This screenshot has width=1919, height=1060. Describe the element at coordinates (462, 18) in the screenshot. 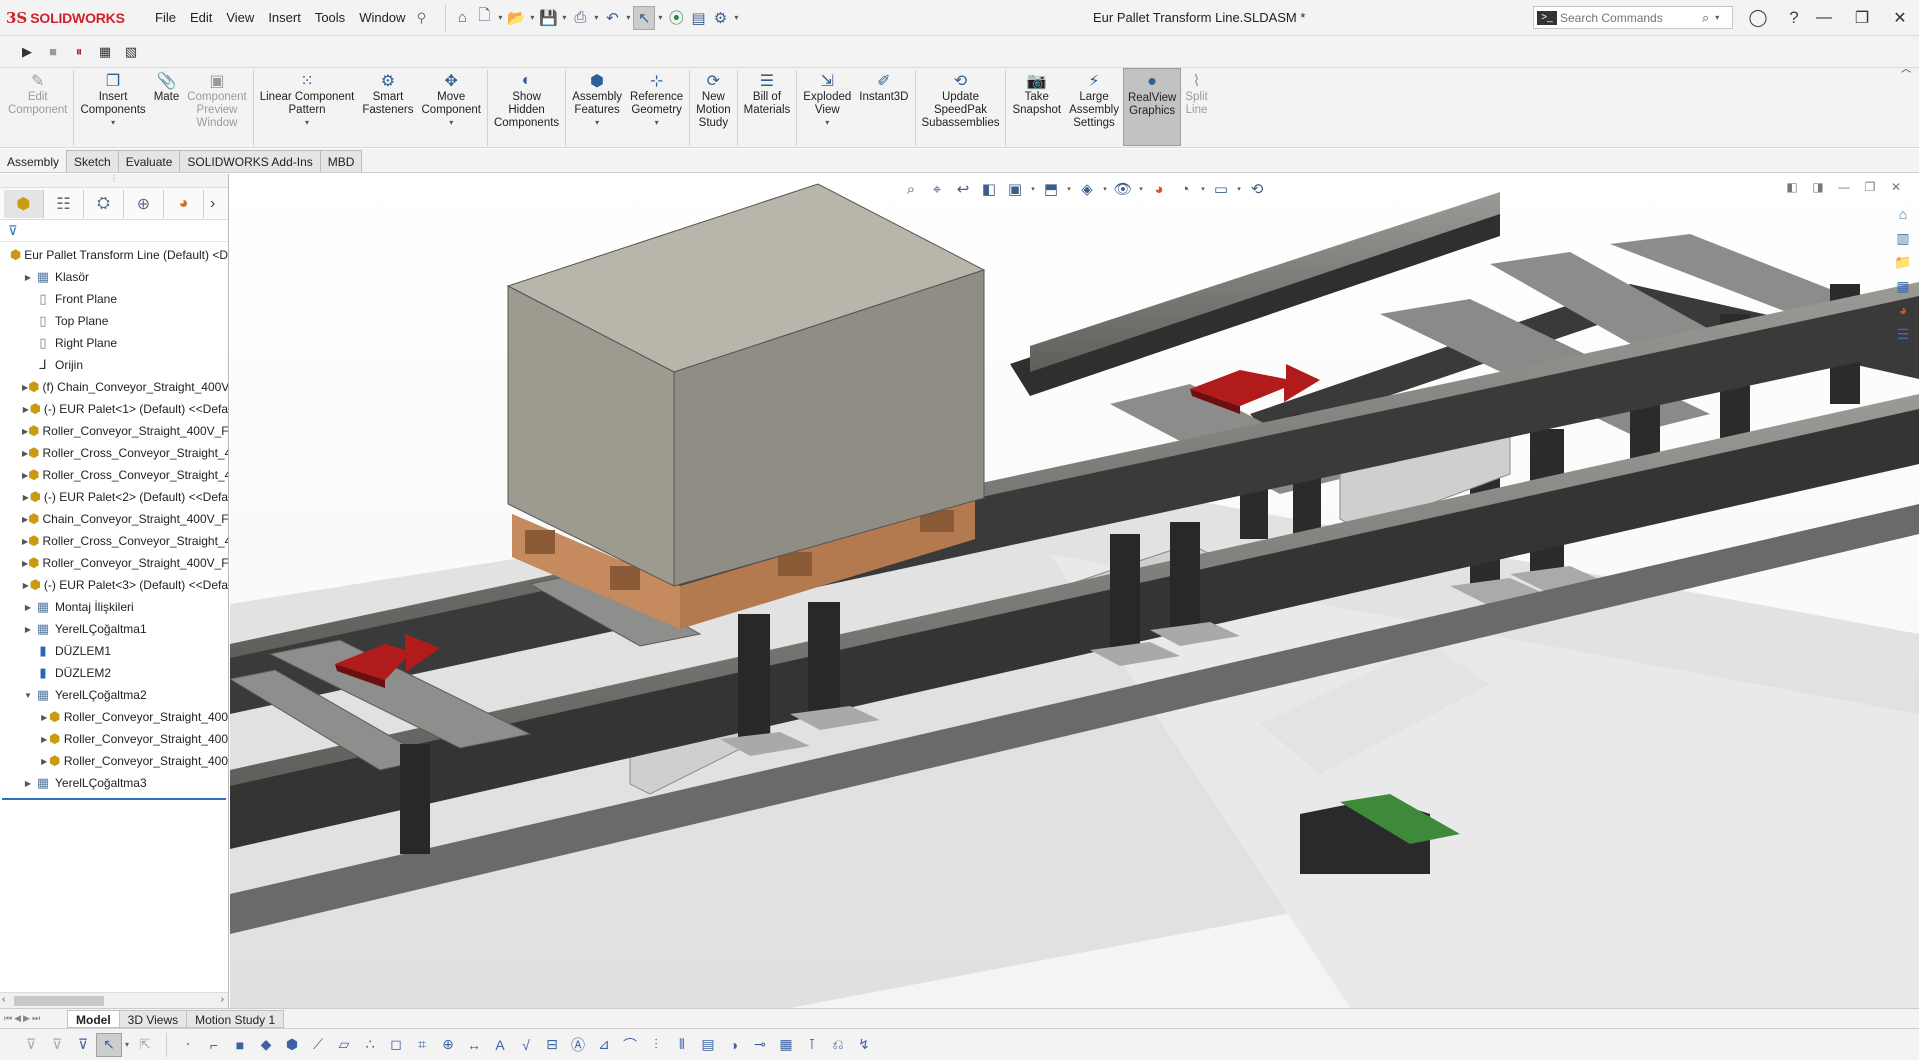

I see `home-icon: ⌂` at that location.